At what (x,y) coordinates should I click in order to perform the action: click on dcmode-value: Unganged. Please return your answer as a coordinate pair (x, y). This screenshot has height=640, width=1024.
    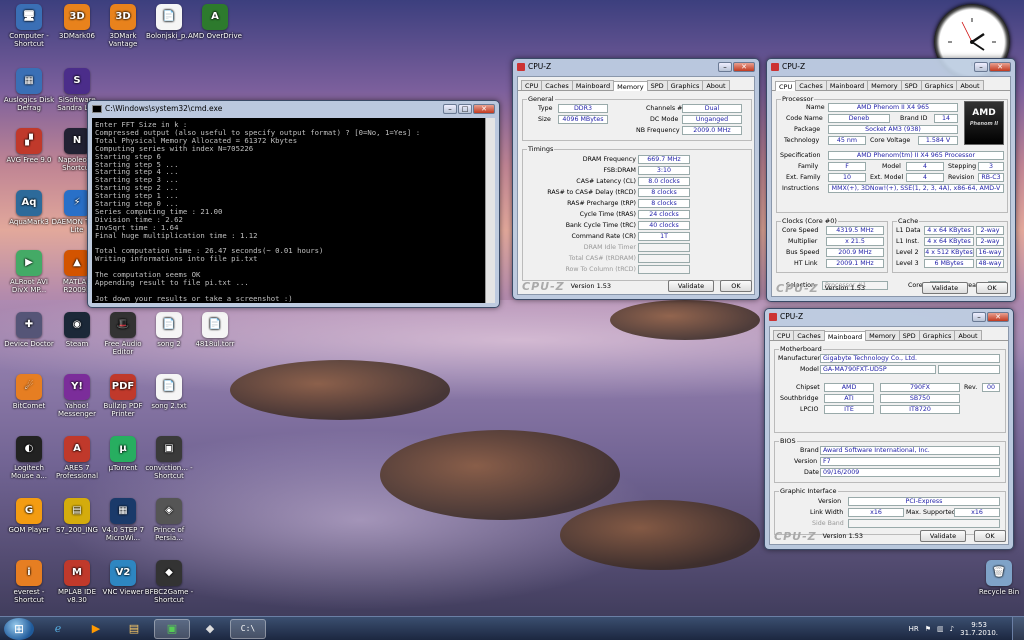
    Looking at the image, I should click on (712, 119).